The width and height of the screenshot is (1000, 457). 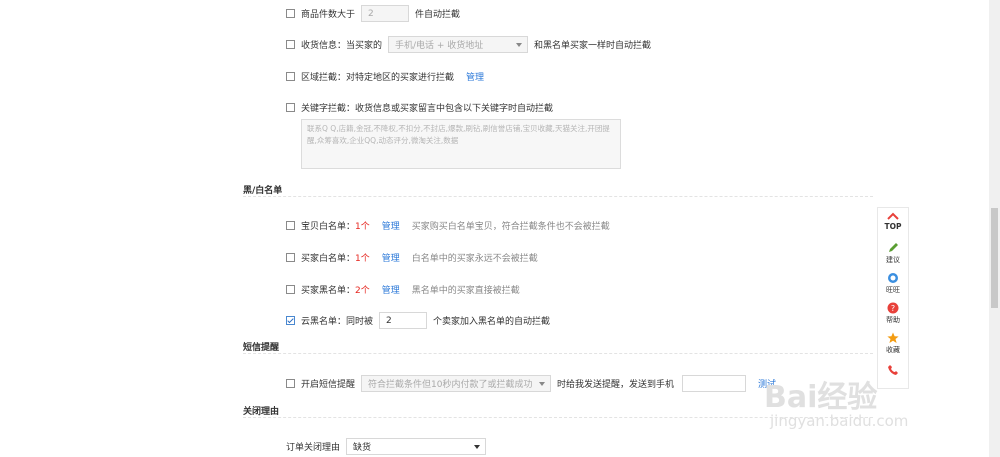 I want to click on receiver-row: 收货信息：当买家的 手机/电话 + 收货地址 和黑名单买家一样时自动拦截, so click(x=468, y=44).